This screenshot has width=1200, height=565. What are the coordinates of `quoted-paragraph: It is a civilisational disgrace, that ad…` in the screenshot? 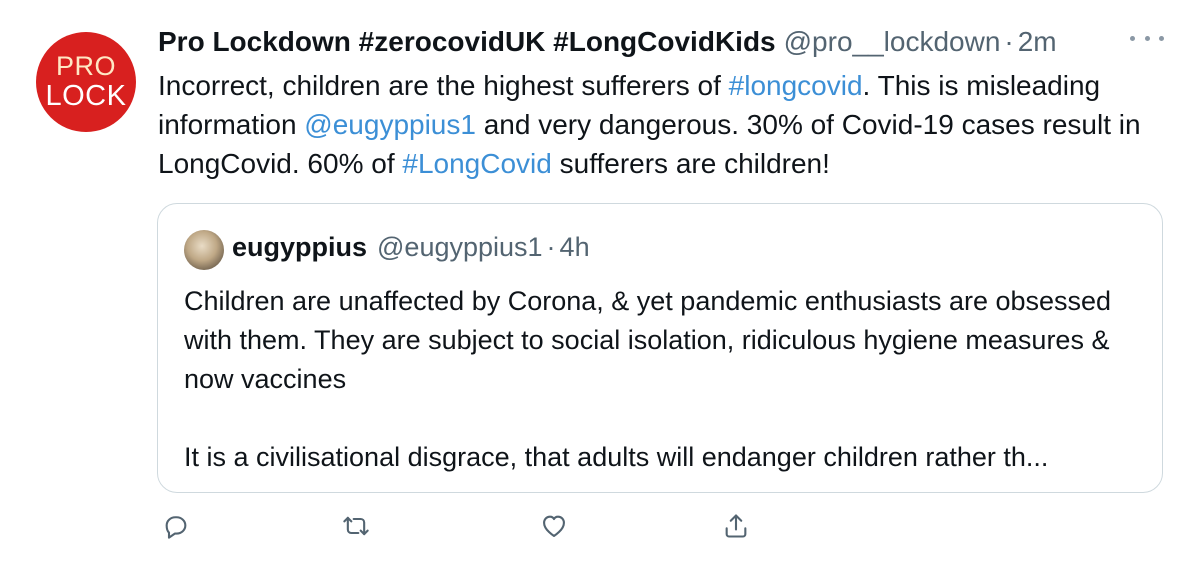 It's located at (616, 457).